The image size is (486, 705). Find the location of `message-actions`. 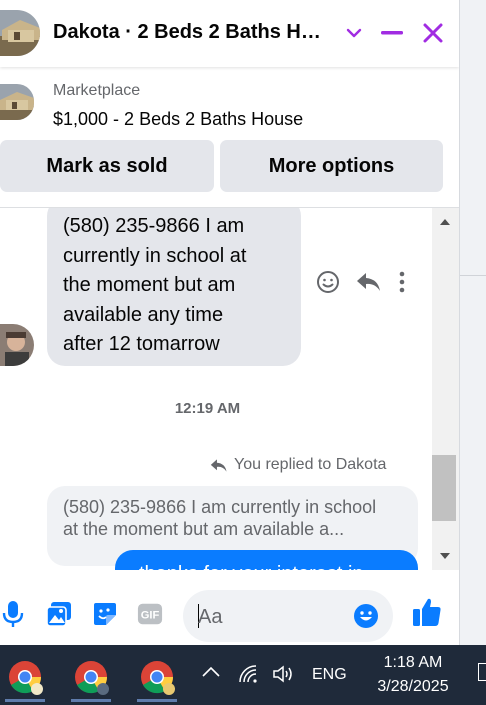

message-actions is located at coordinates (361, 284).